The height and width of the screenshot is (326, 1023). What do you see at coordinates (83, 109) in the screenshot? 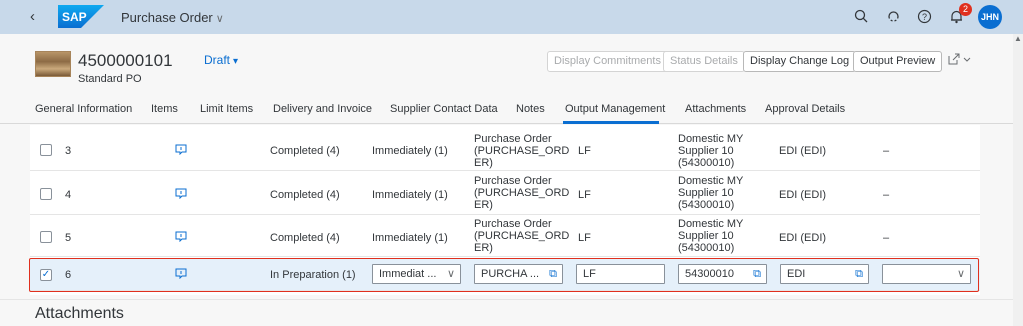
I see `tab-general-information: General Information` at bounding box center [83, 109].